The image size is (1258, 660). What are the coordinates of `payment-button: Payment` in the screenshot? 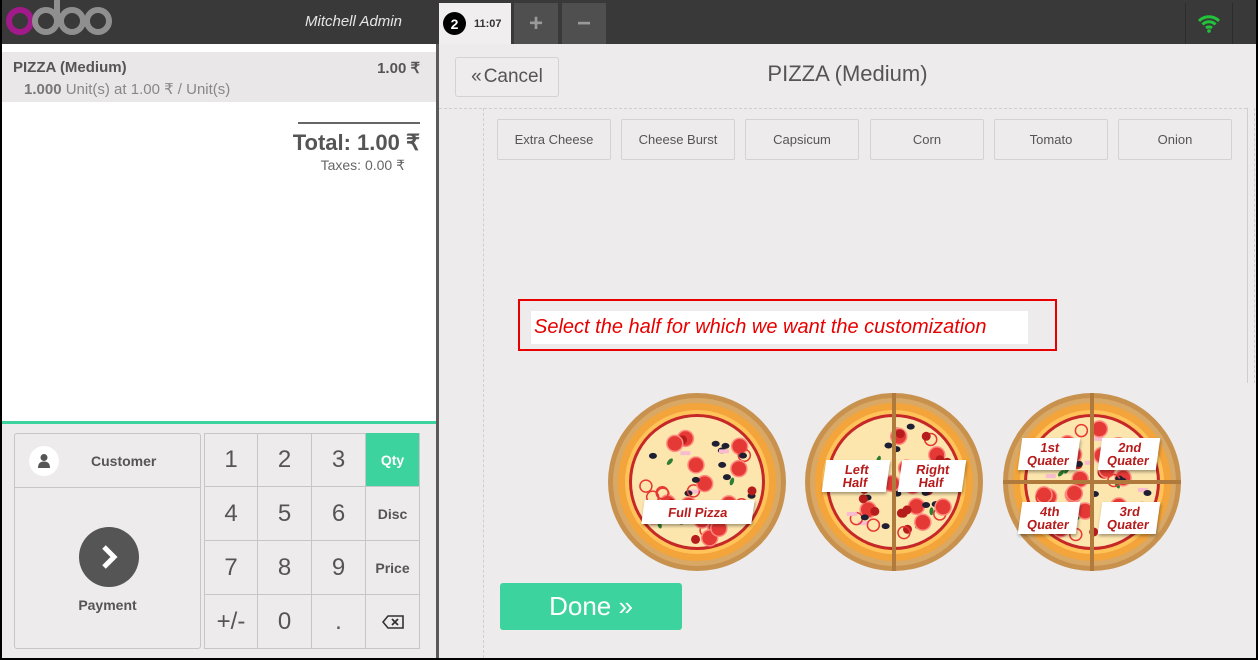 It's located at (107, 569).